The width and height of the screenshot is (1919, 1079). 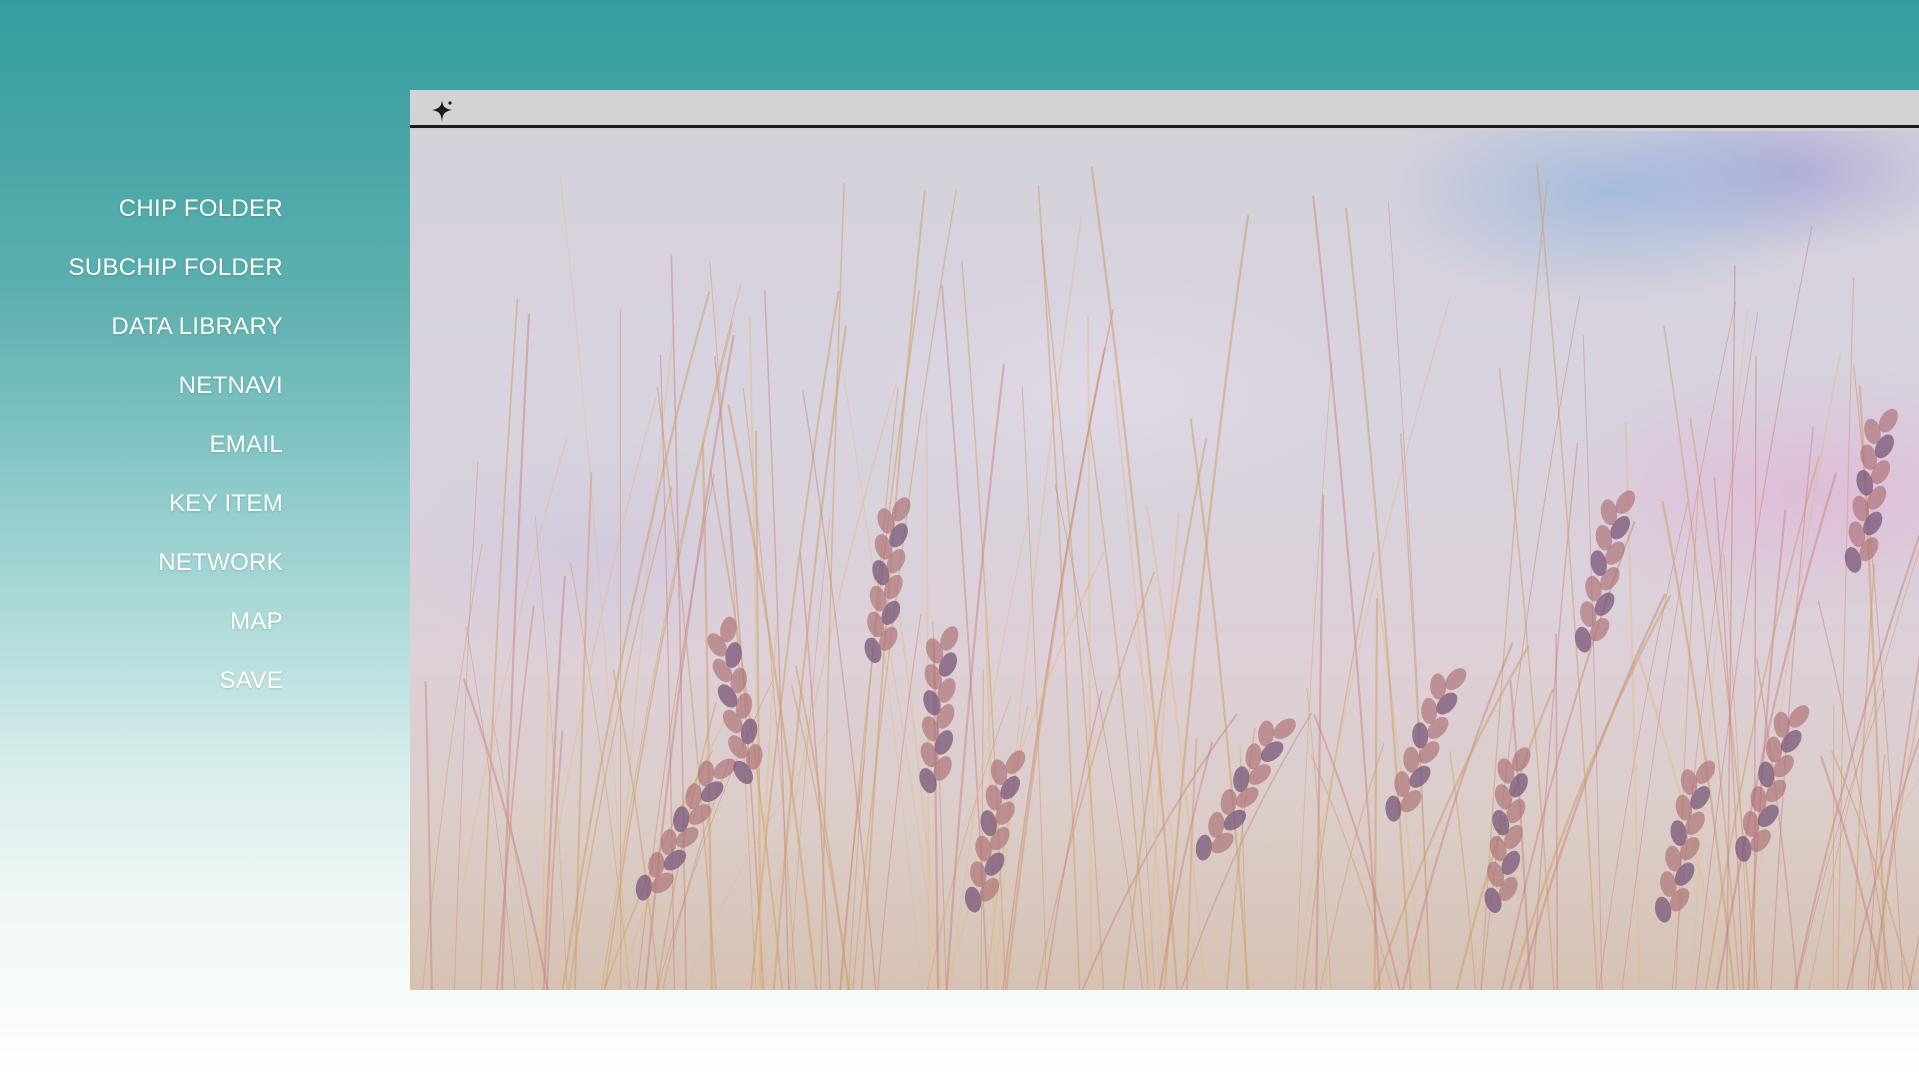 I want to click on menu-item-email: EMAIL, so click(x=141, y=450).